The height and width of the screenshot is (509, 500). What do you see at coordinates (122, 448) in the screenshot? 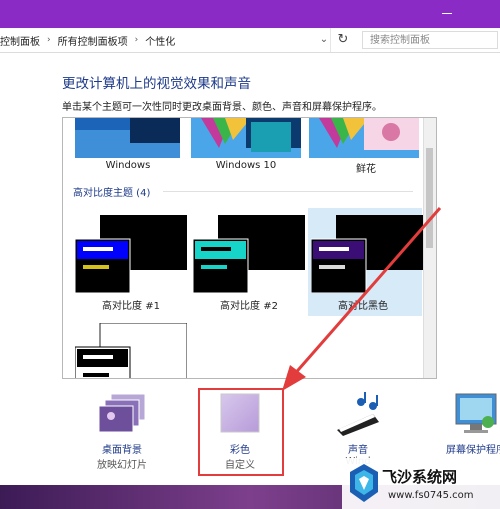
I see `desktop-background-label: 桌面背景` at bounding box center [122, 448].